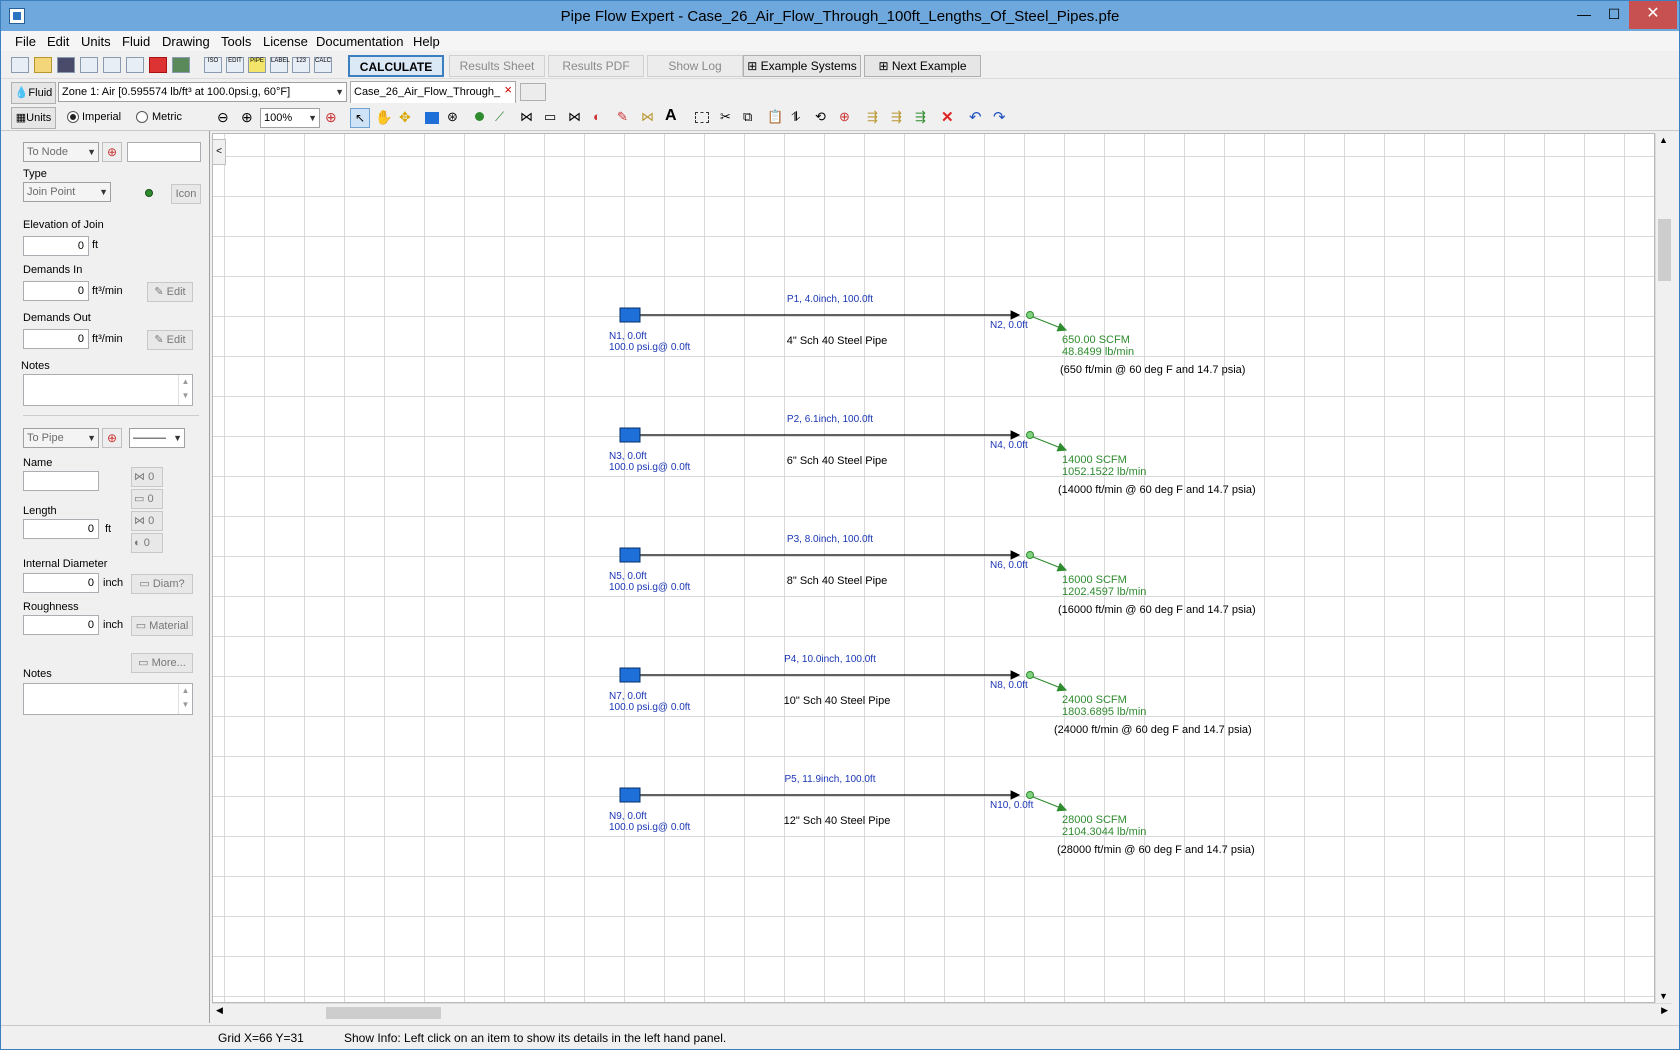  What do you see at coordinates (820, 117) in the screenshot?
I see `rotate-icon: ⟲` at bounding box center [820, 117].